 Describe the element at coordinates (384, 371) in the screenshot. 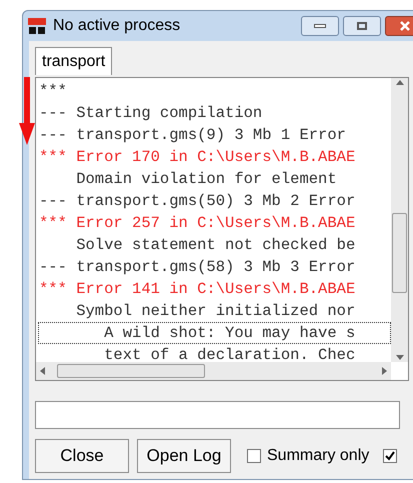

I see `scroll-right-icon` at that location.